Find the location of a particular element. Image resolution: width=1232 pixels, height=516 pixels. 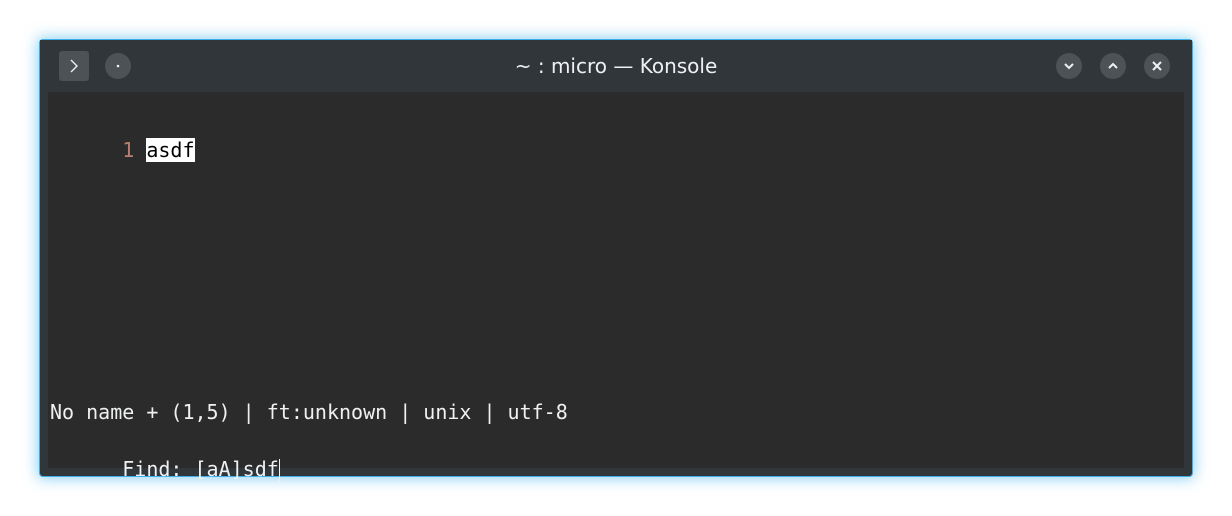

close-icon is located at coordinates (1157, 66).